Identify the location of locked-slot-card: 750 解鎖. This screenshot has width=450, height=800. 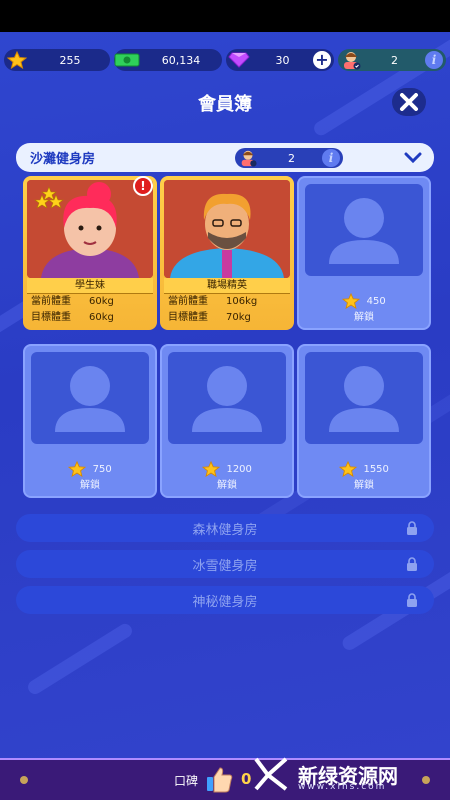
(90, 421).